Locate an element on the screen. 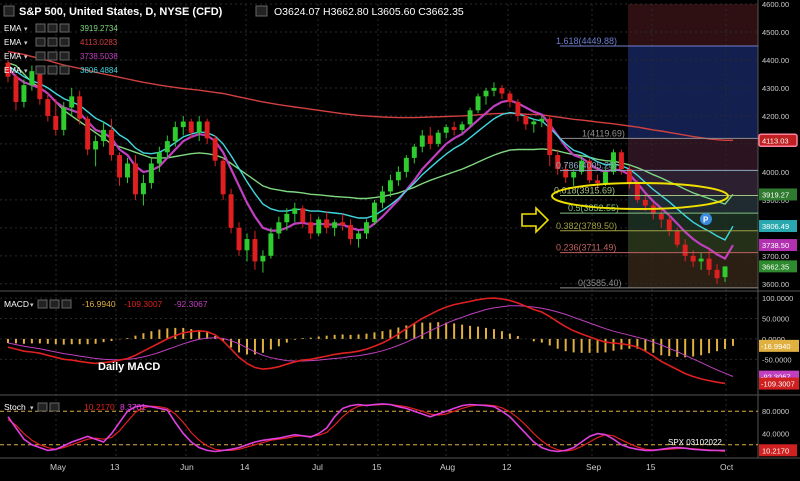  price-badge: 3662.35 is located at coordinates (778, 266).